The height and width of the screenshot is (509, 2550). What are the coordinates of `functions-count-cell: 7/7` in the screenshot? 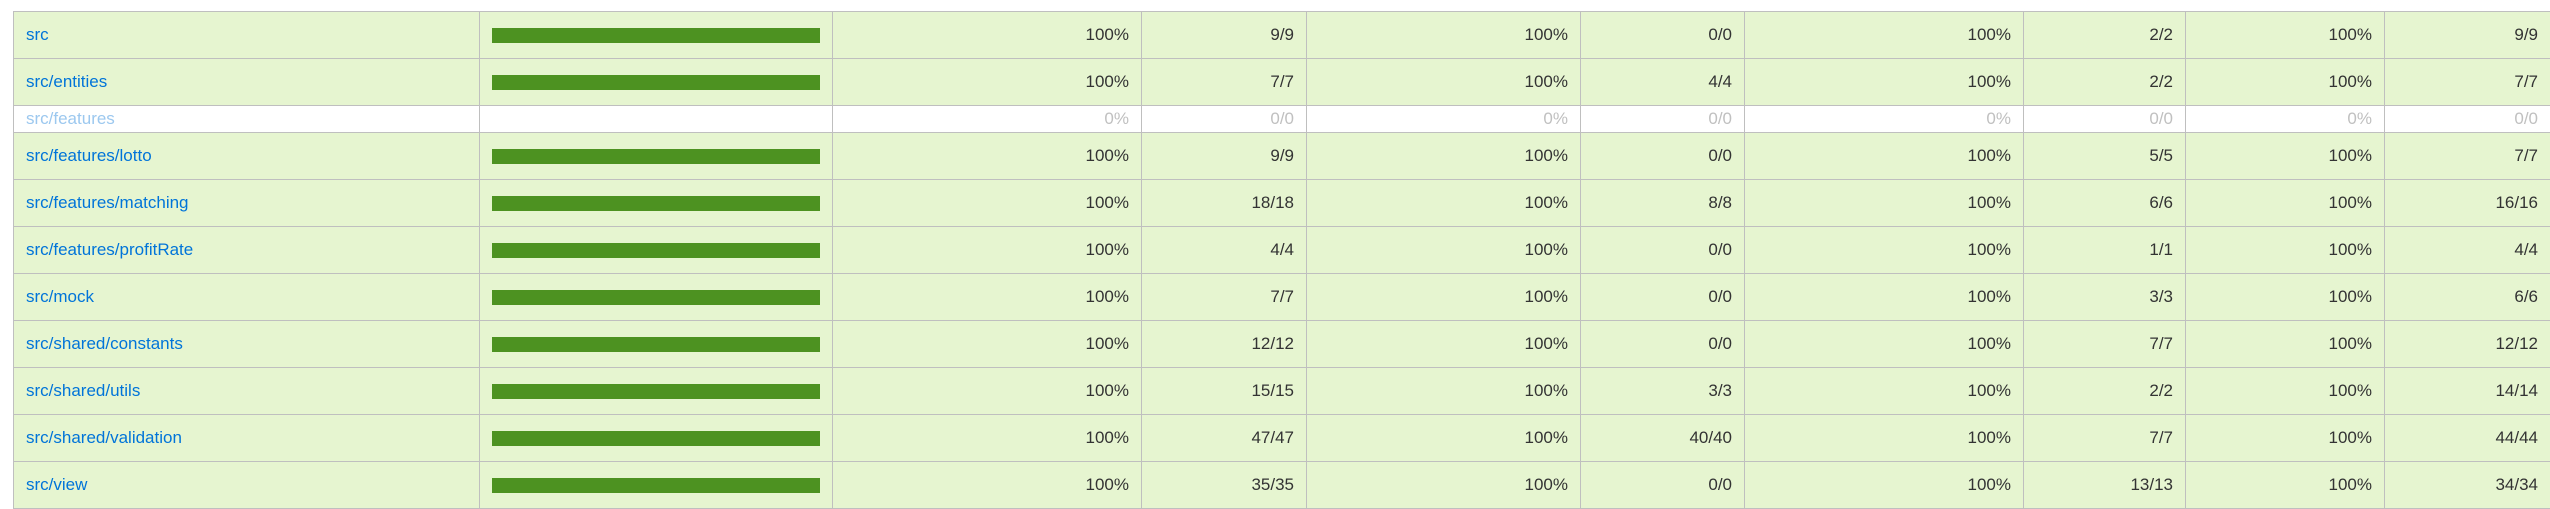 It's located at (2105, 438).